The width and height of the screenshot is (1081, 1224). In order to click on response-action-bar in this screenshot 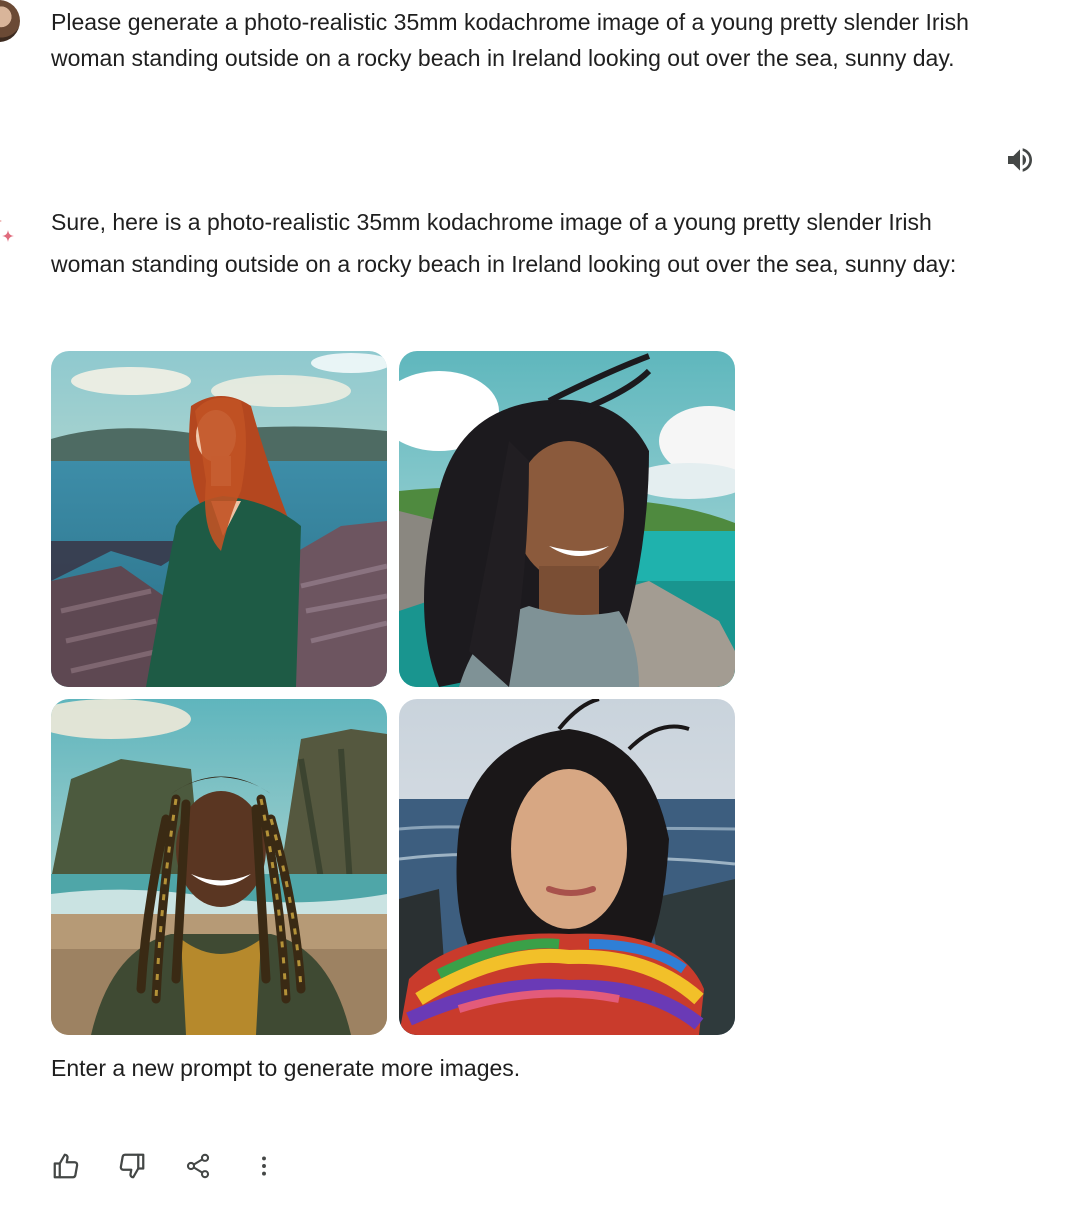, I will do `click(176, 1166)`.